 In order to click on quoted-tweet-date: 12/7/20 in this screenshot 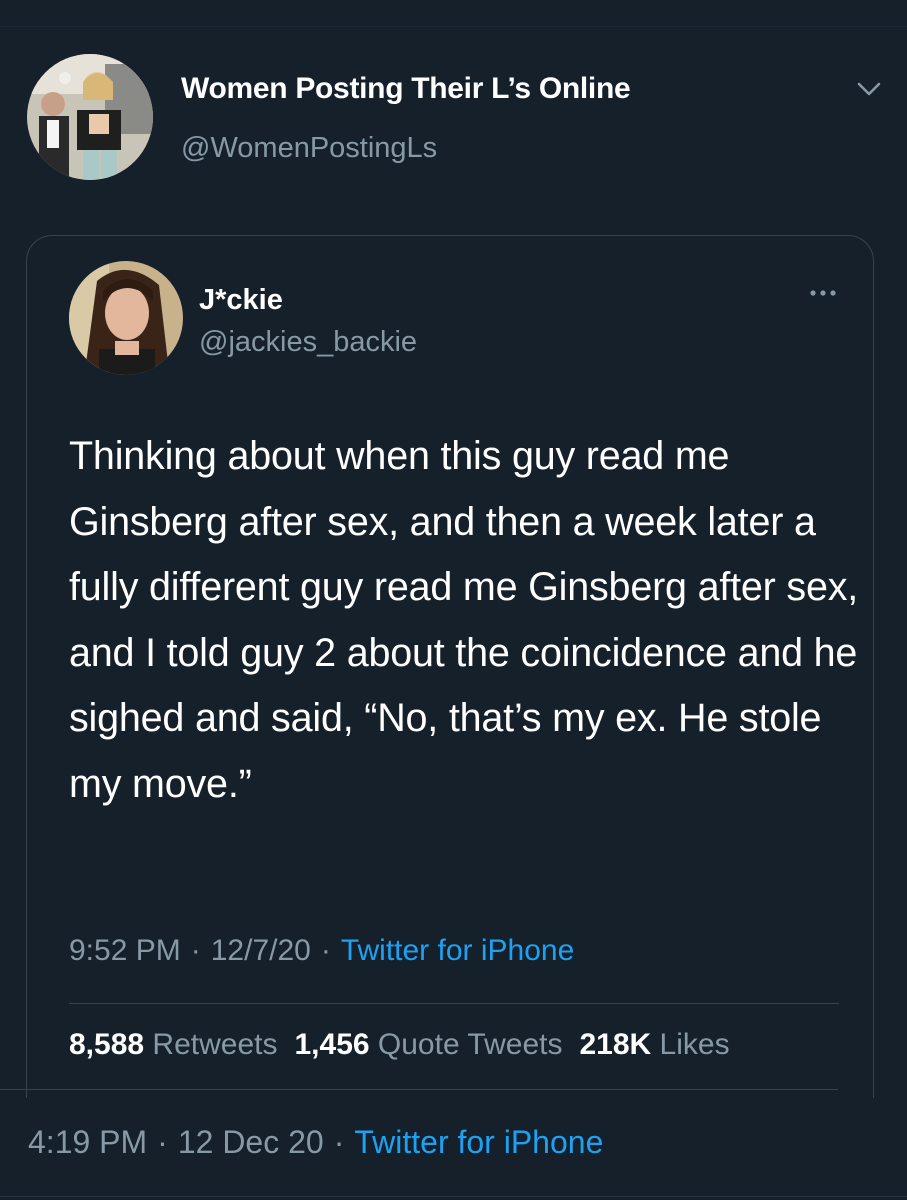, I will do `click(261, 950)`.